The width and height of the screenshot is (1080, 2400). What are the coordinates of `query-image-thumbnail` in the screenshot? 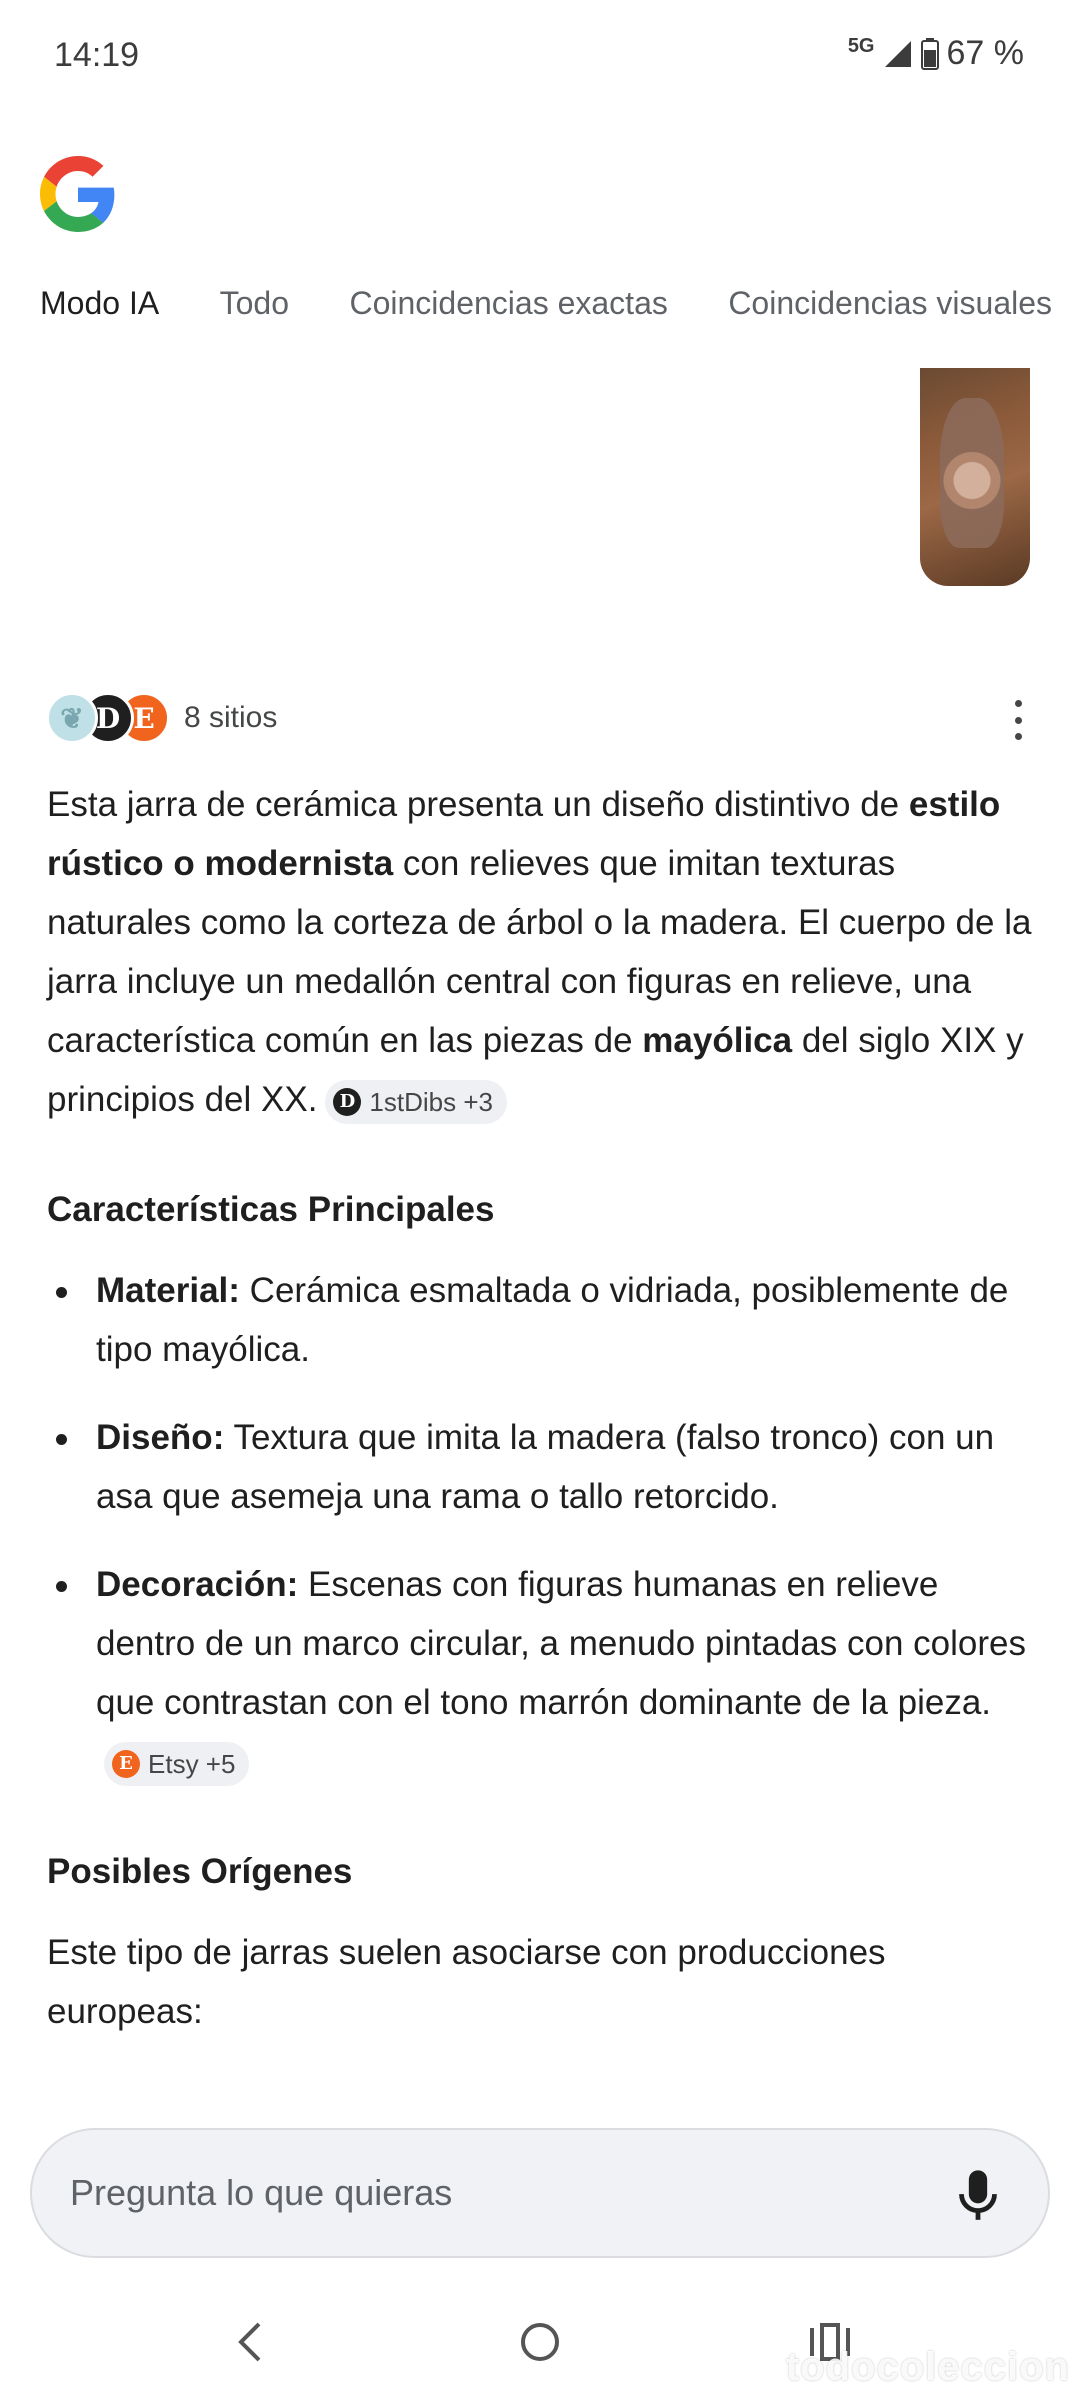 It's located at (975, 477).